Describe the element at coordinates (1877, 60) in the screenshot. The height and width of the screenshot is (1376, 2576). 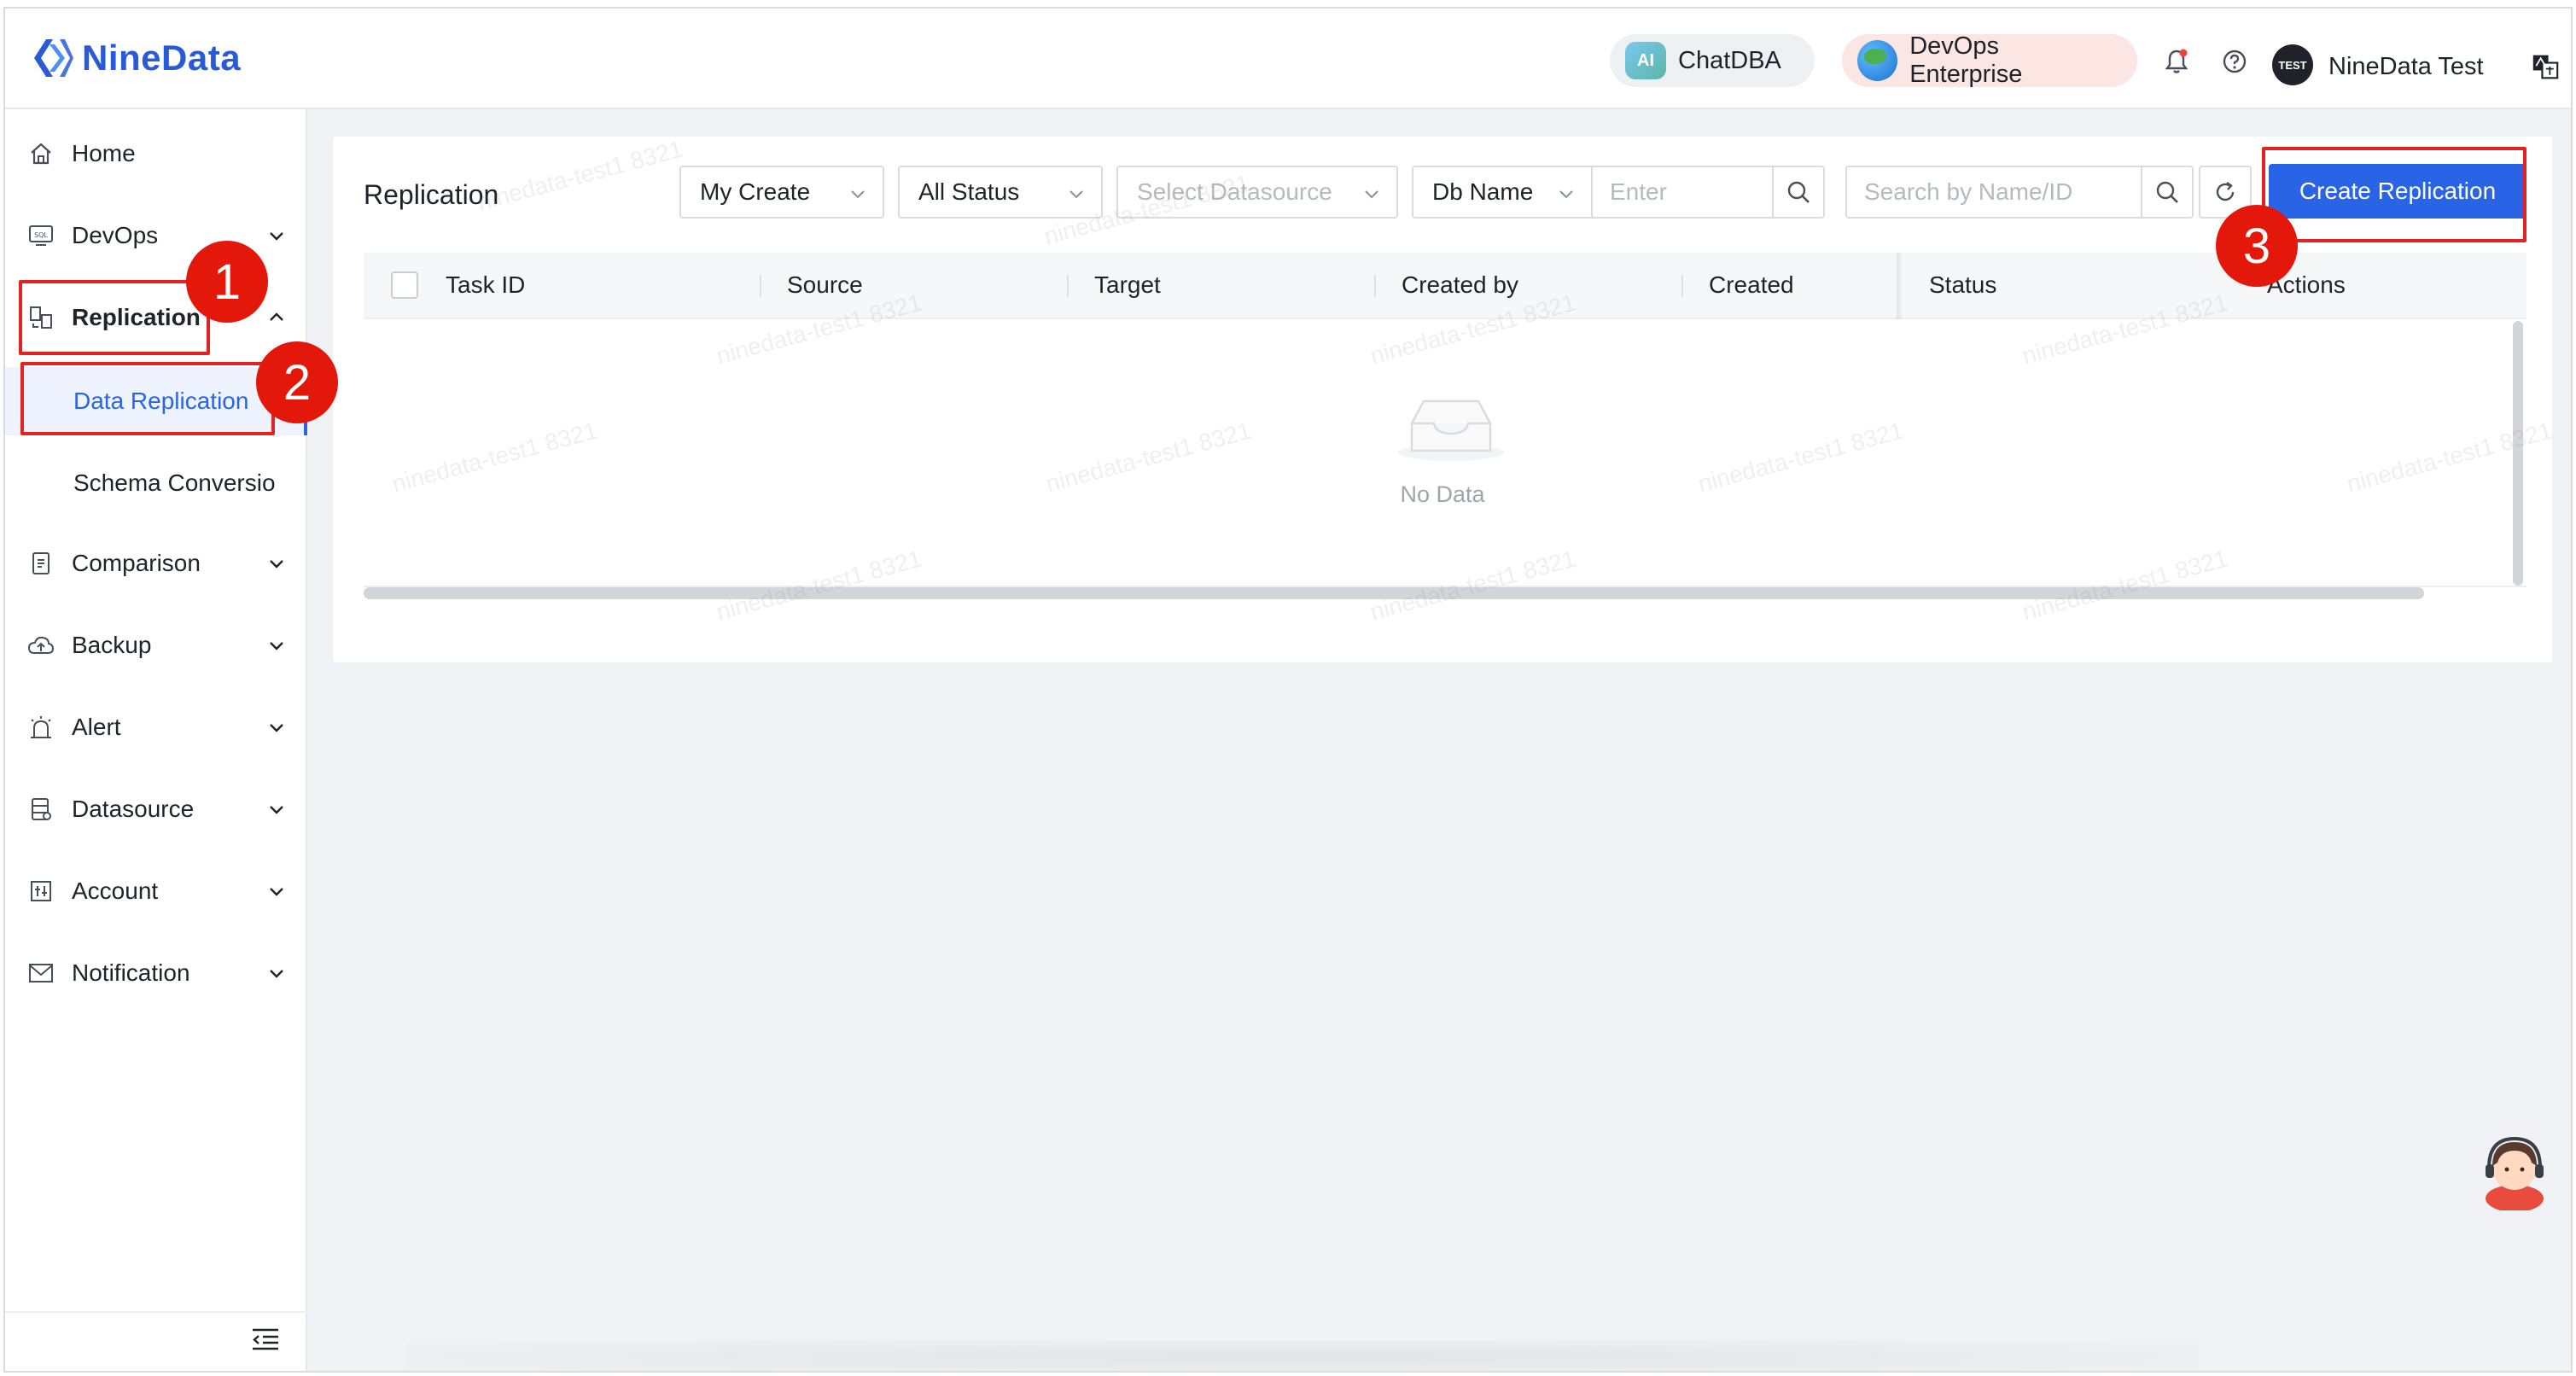
I see `globe-icon` at that location.